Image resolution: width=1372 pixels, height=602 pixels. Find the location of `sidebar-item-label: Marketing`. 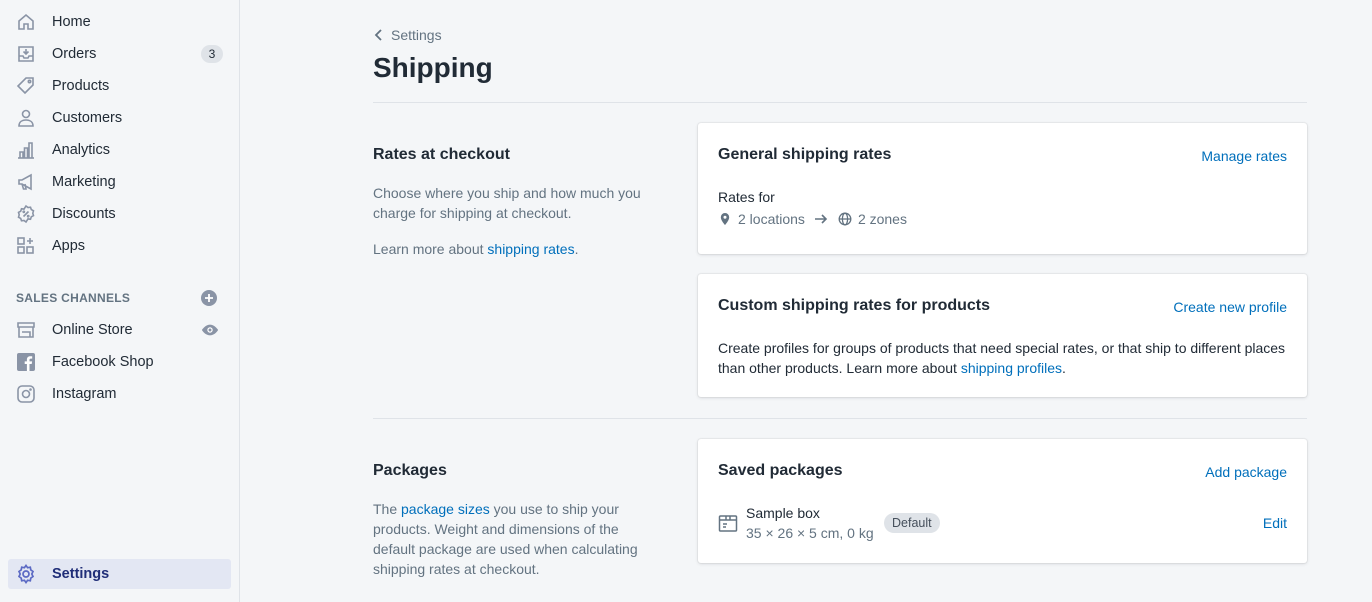

sidebar-item-label: Marketing is located at coordinates (84, 182).